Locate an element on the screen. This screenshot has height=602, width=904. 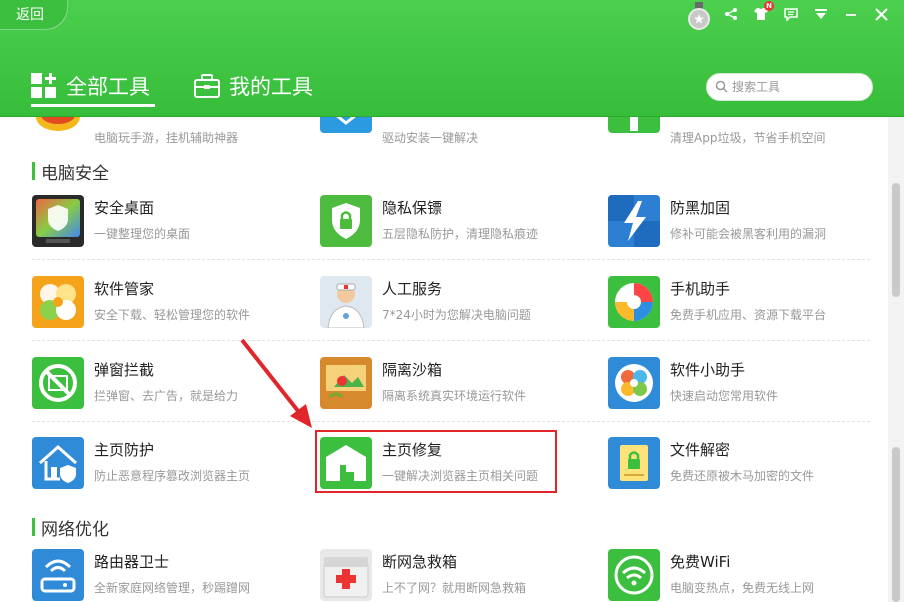
tool-item-partial-2: 驱动安装一键解决 is located at coordinates (455, 137).